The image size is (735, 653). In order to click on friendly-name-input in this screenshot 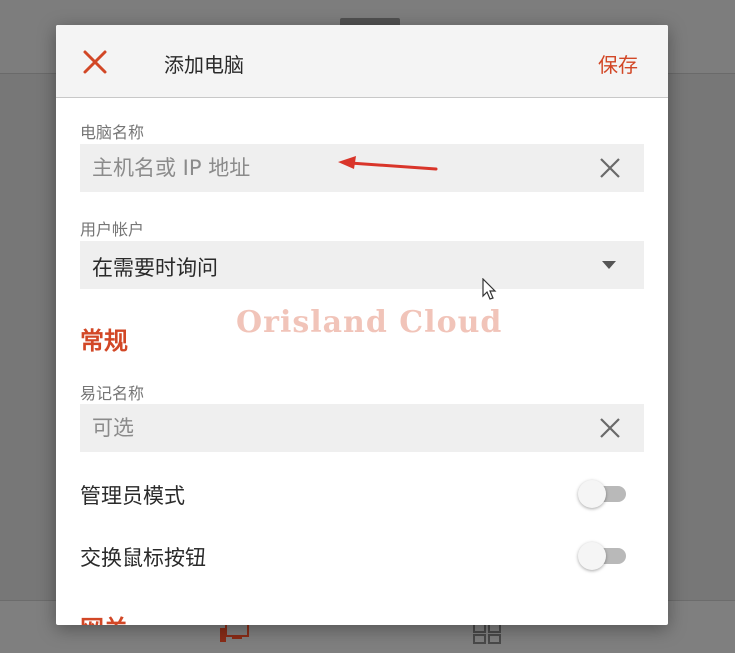, I will do `click(332, 428)`.